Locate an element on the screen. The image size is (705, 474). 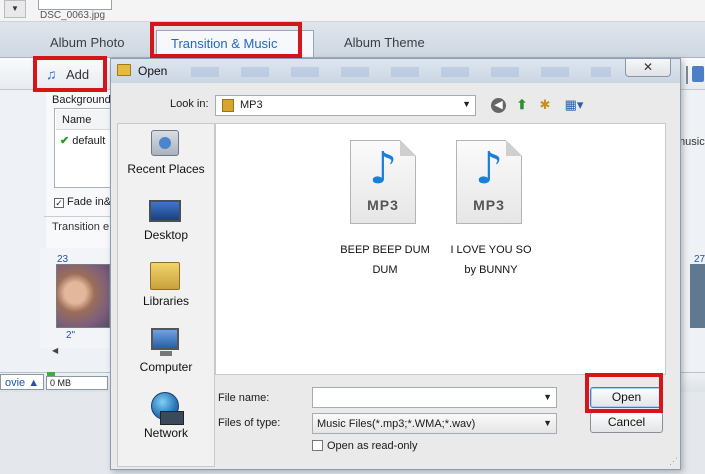
movie-dropdown: ovie ▲ is located at coordinates (22, 382).